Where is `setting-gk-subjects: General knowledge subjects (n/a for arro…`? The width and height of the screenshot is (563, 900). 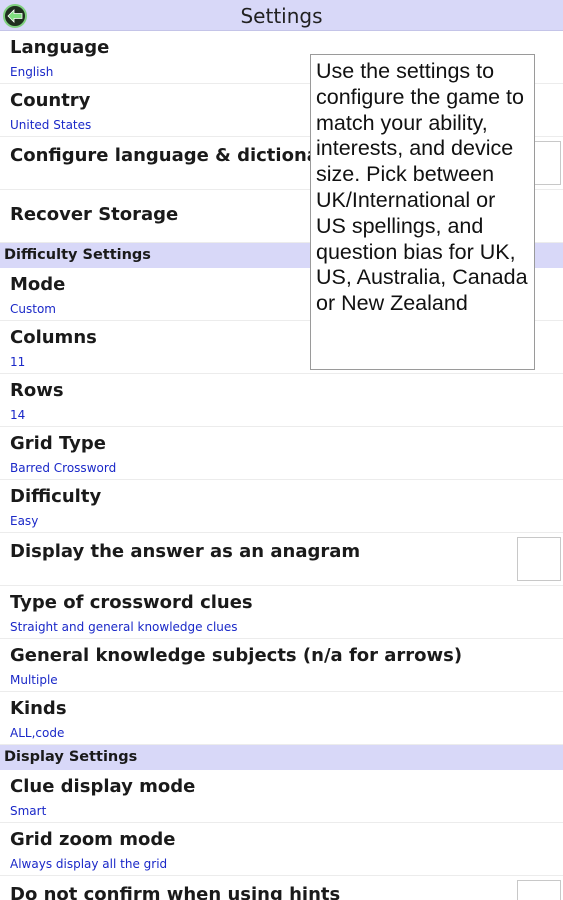
setting-gk-subjects: General knowledge subjects (n/a for arro… is located at coordinates (281, 665).